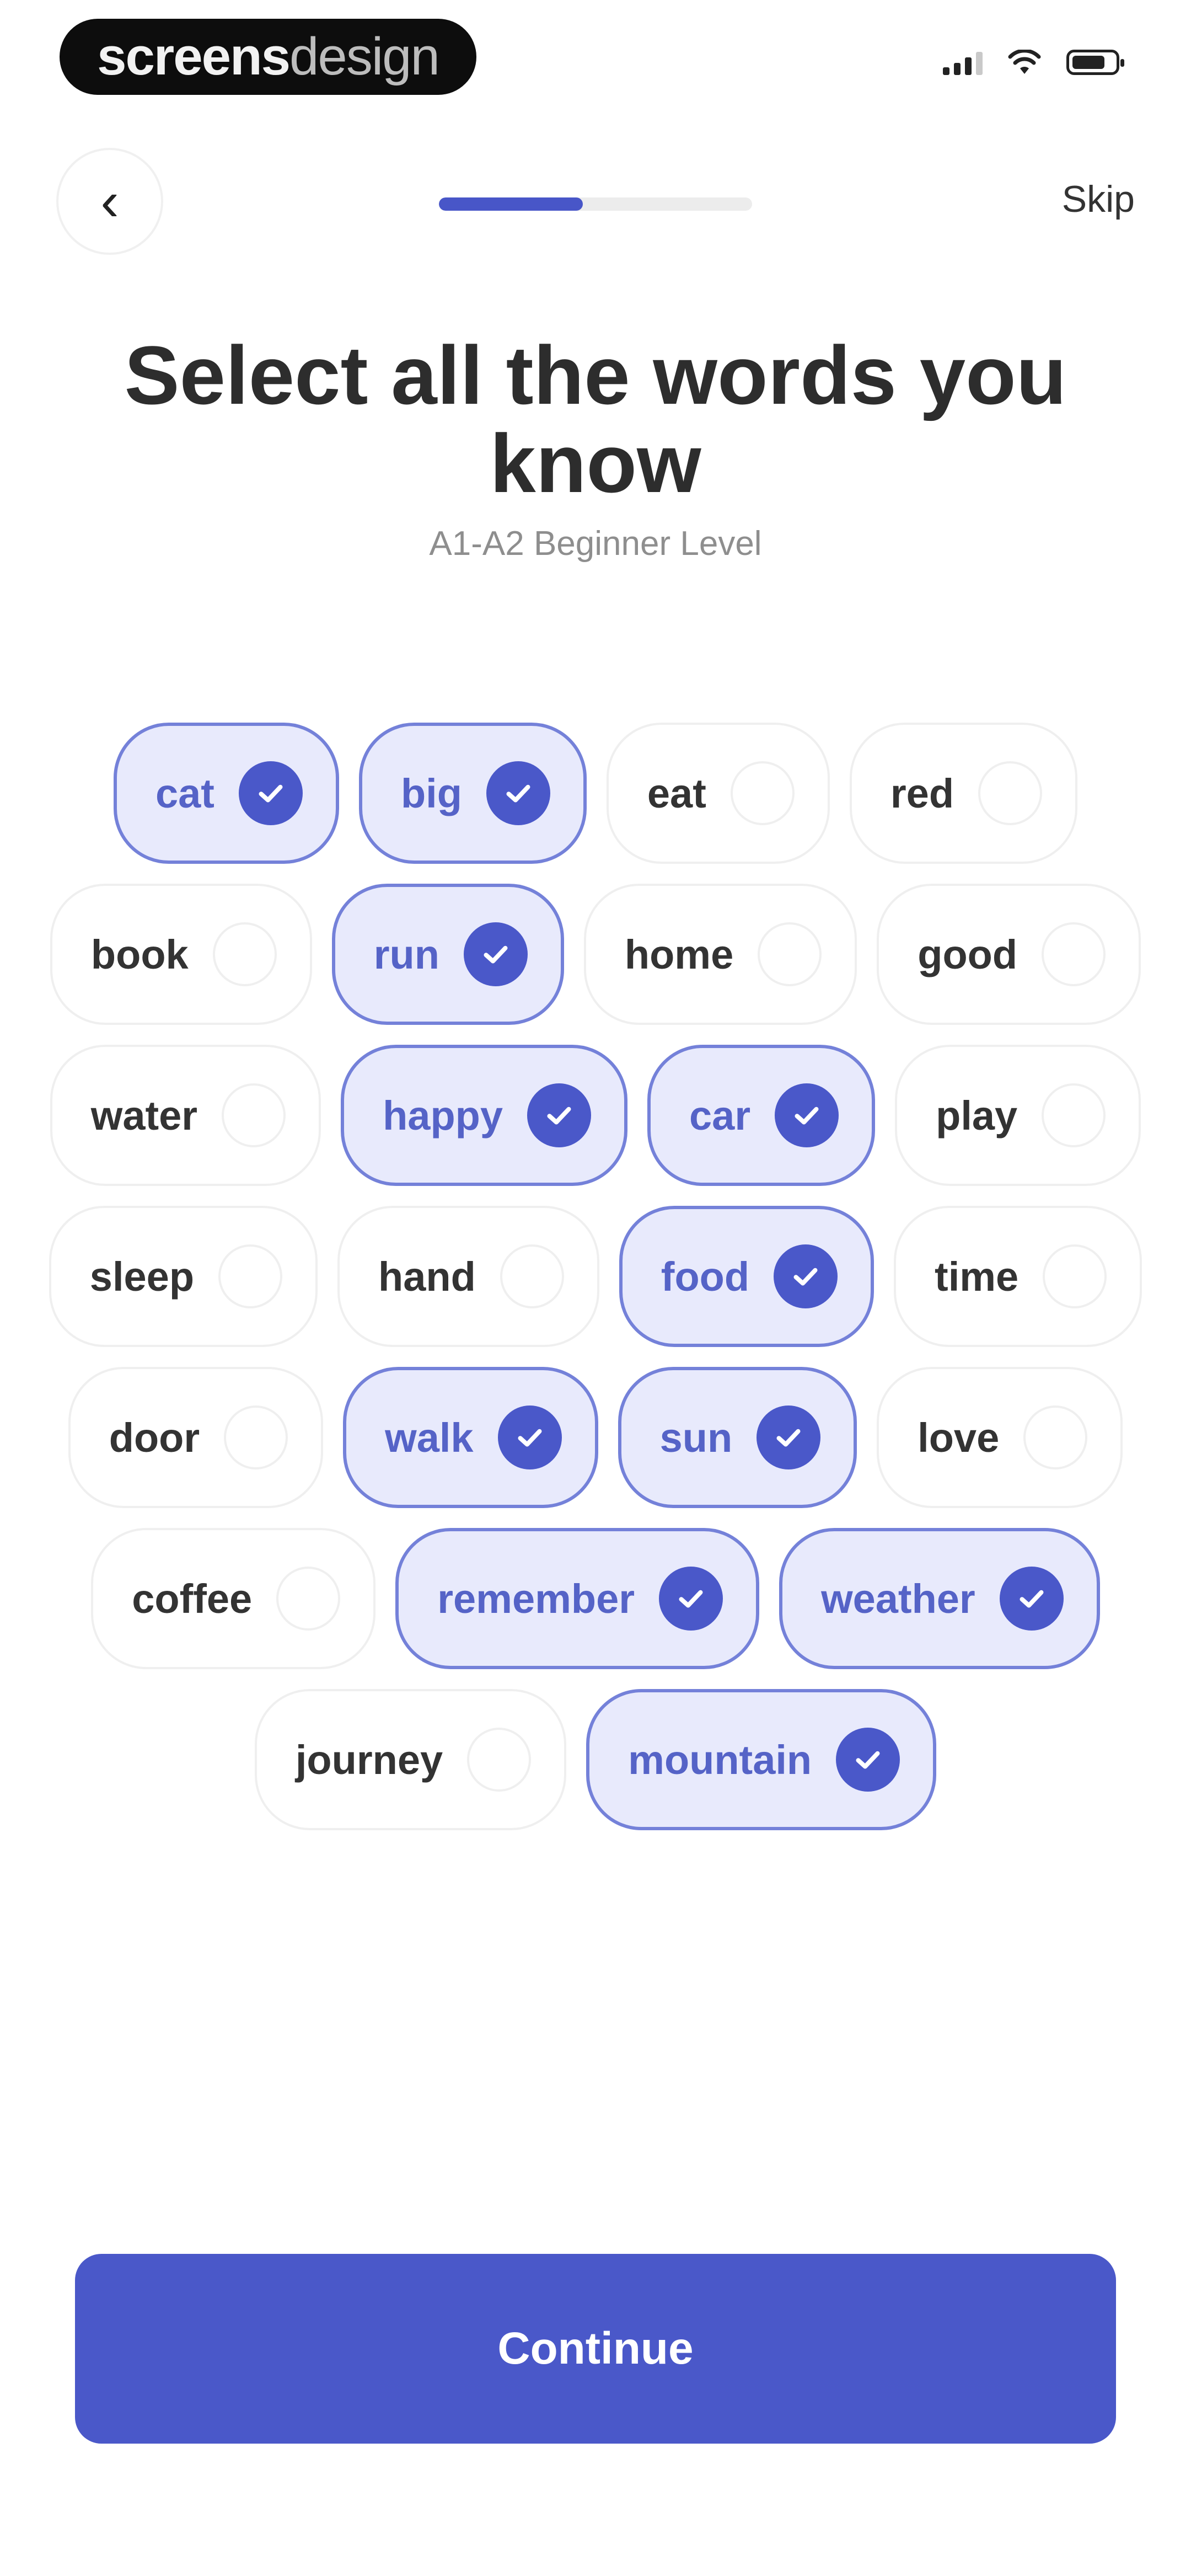 Image resolution: width=1191 pixels, height=2576 pixels. I want to click on status-bar: screens design, so click(595, 55).